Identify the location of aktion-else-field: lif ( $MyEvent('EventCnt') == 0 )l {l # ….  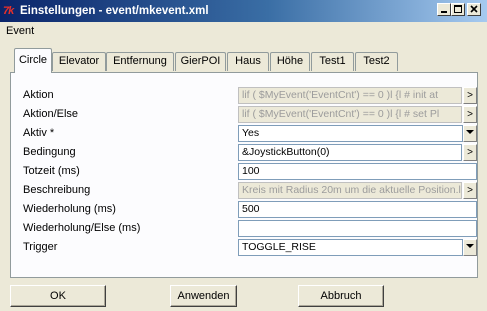
(350, 114).